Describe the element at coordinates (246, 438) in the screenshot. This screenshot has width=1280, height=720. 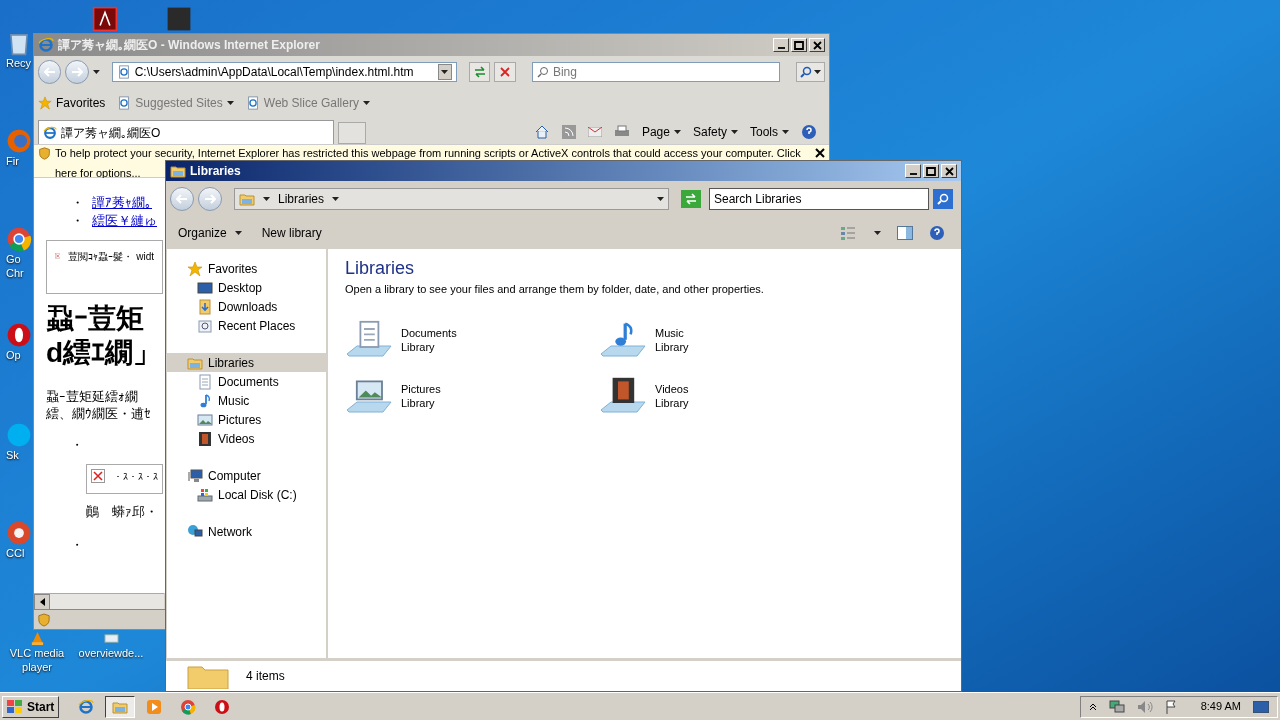
I see `navigation-item: Videos` at that location.